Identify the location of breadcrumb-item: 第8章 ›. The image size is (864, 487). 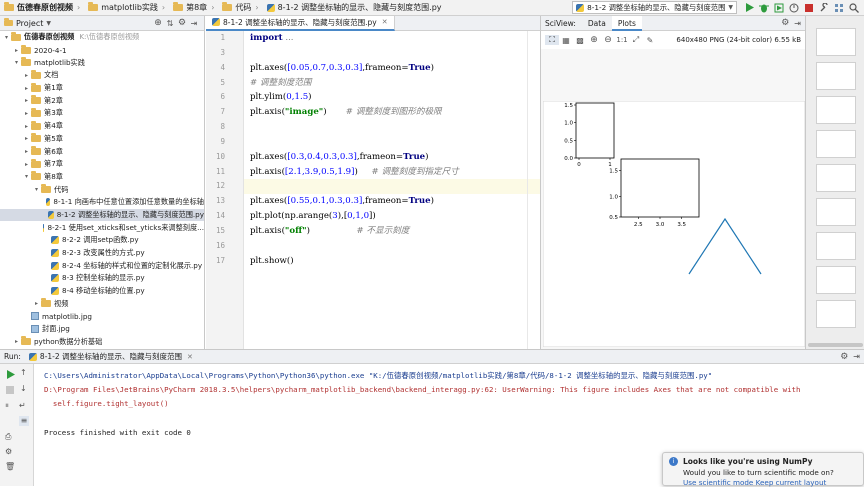
(193, 8).